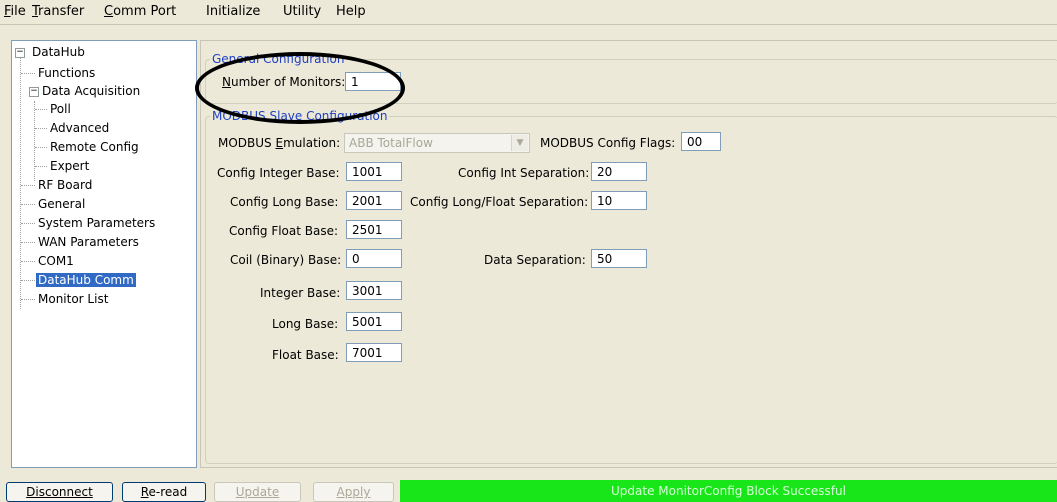  Describe the element at coordinates (66, 73) in the screenshot. I see `tree-item-functions: Functions` at that location.